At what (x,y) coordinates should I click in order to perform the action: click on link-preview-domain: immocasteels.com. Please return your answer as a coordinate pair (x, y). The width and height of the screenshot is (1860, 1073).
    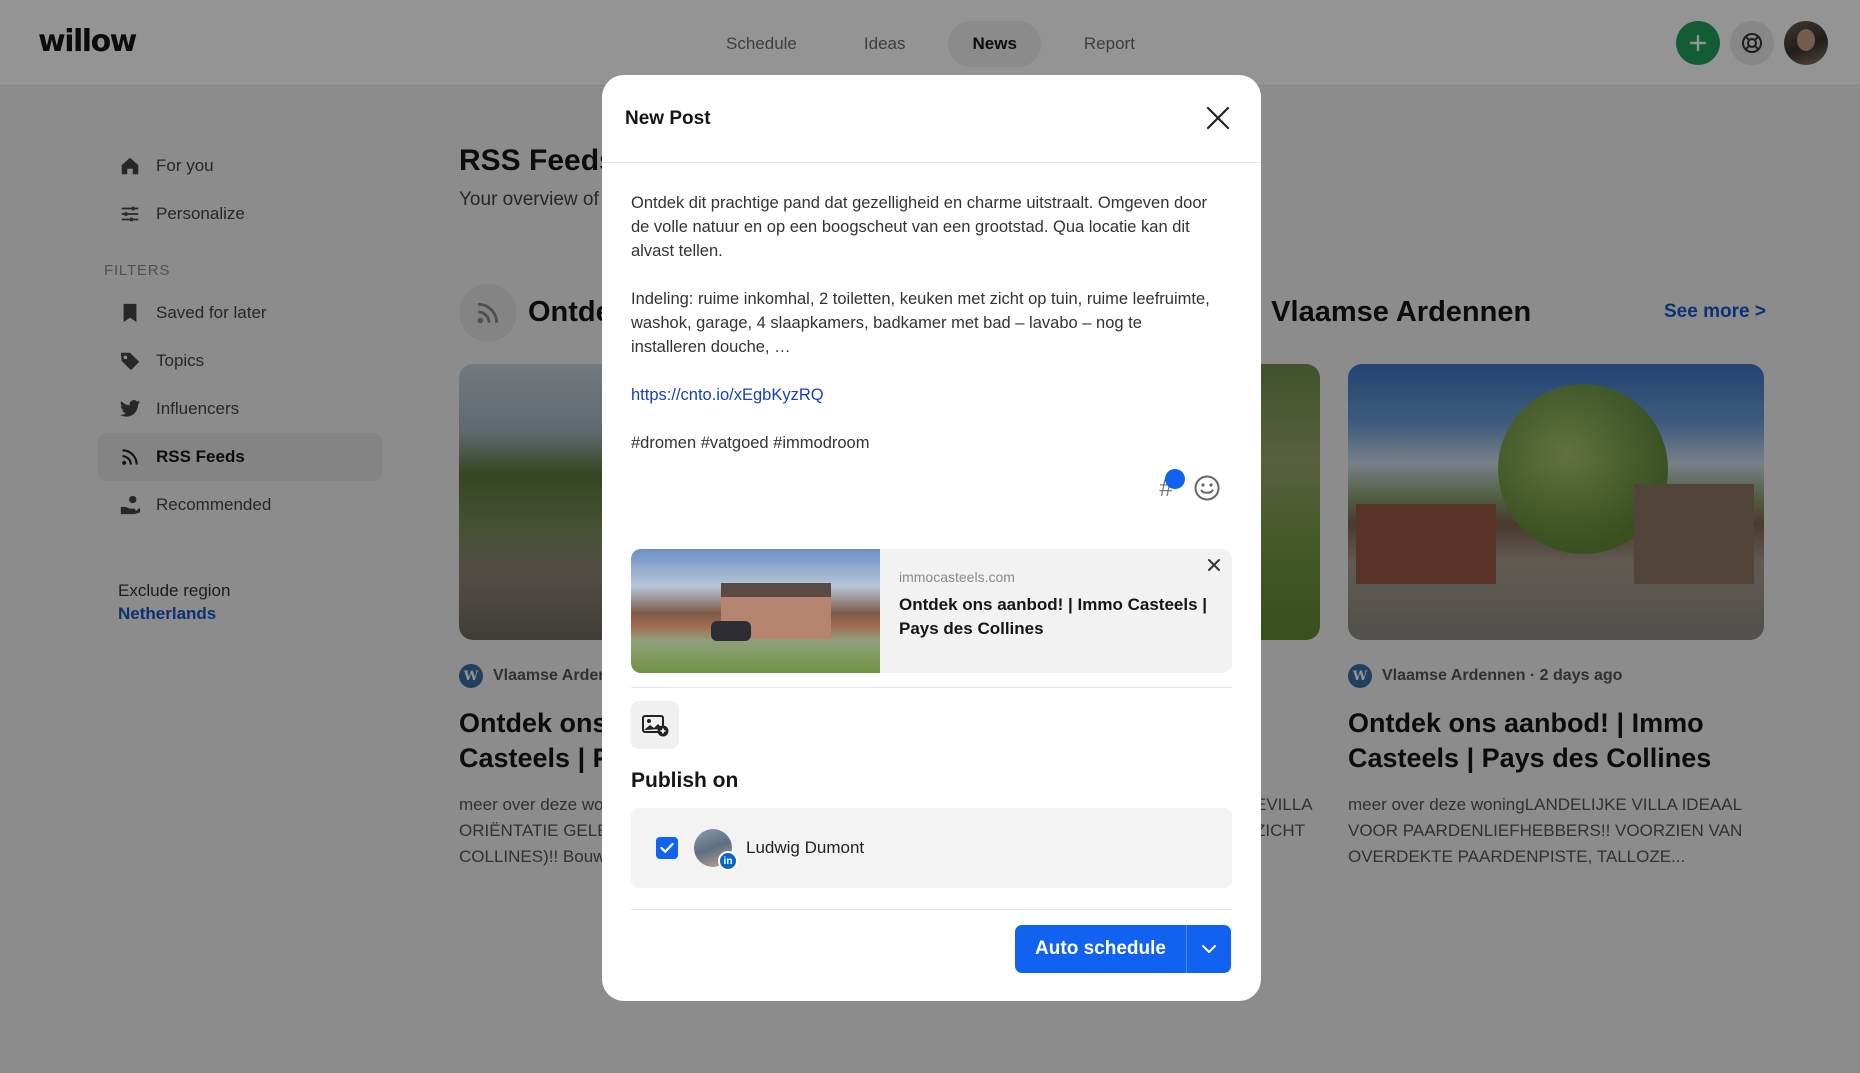
    Looking at the image, I should click on (957, 577).